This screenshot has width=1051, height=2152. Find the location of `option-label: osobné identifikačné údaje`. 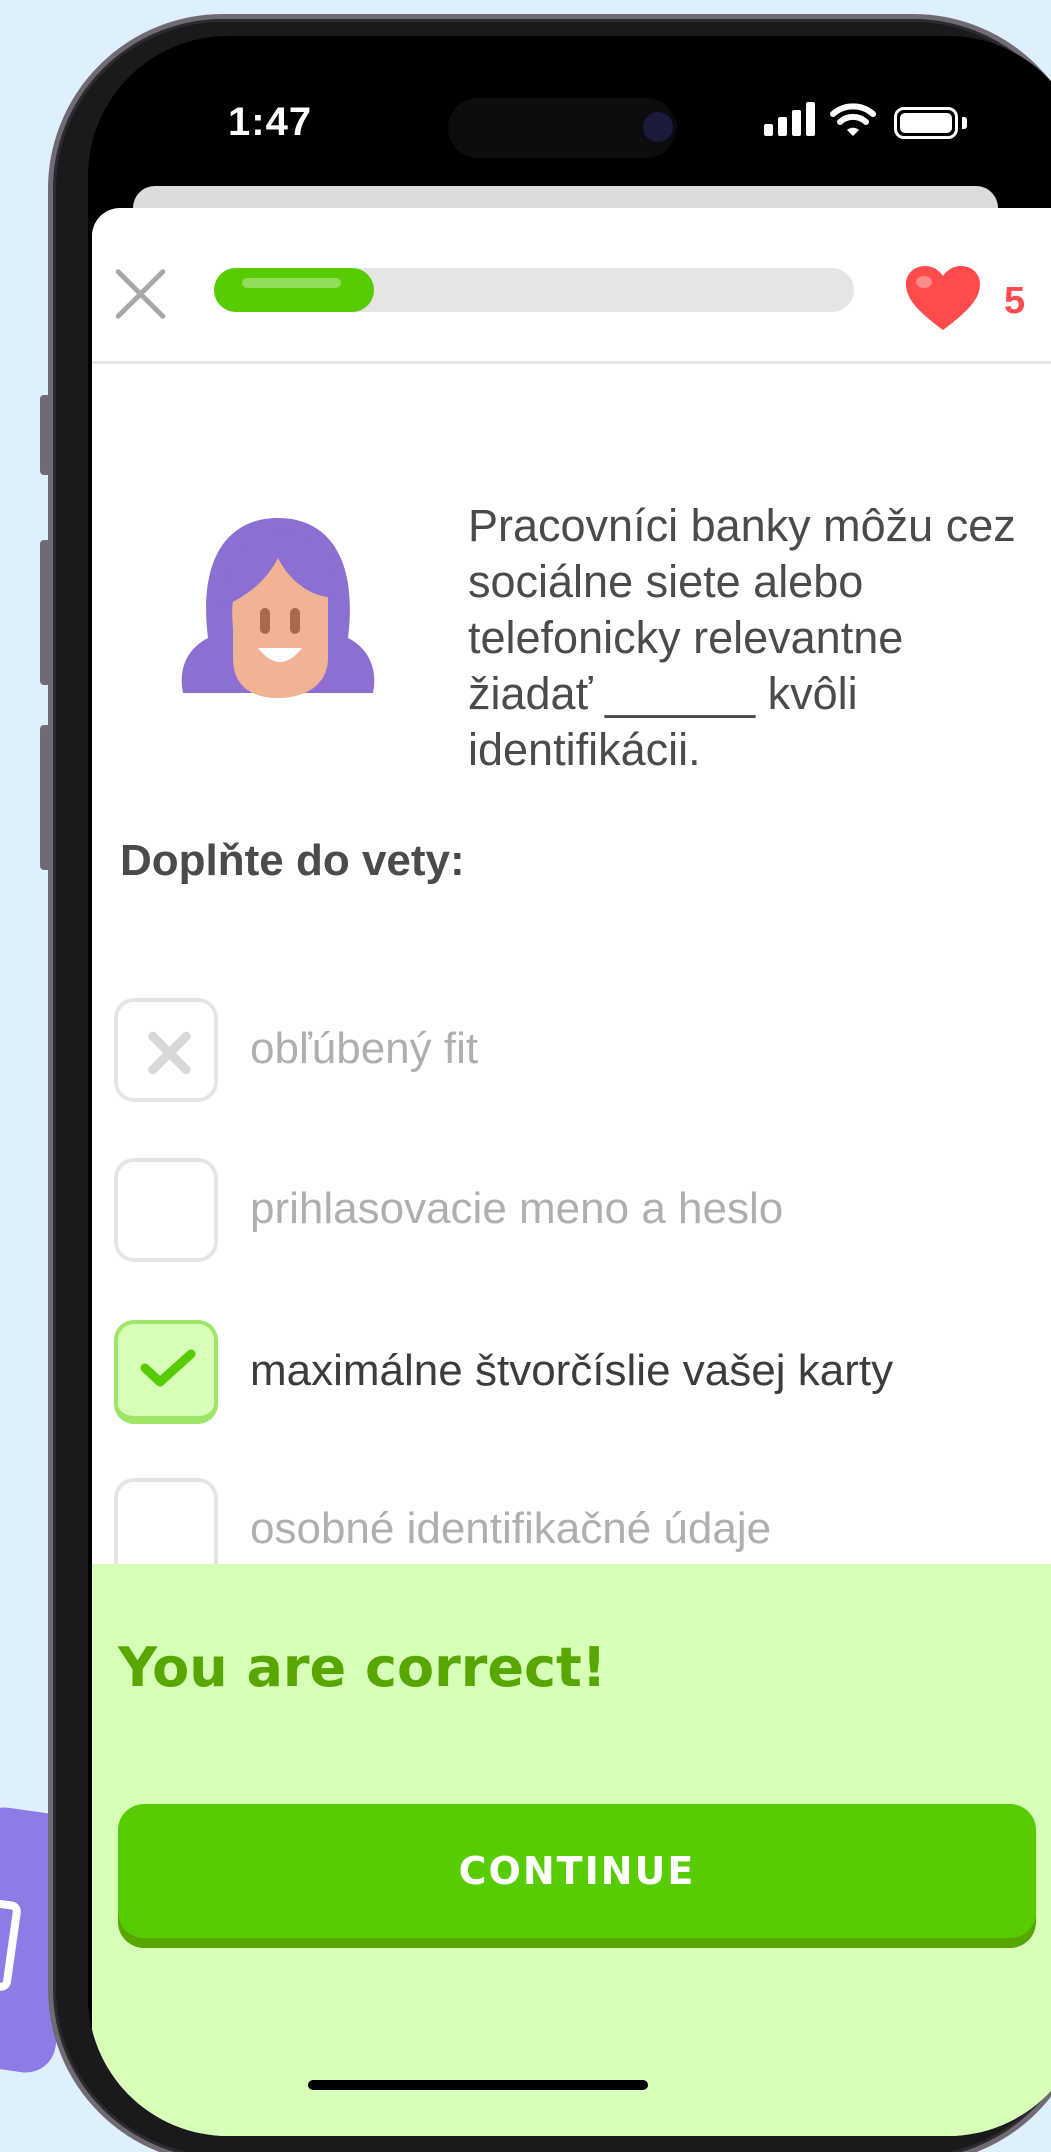

option-label: osobné identifikačné údaje is located at coordinates (511, 1528).